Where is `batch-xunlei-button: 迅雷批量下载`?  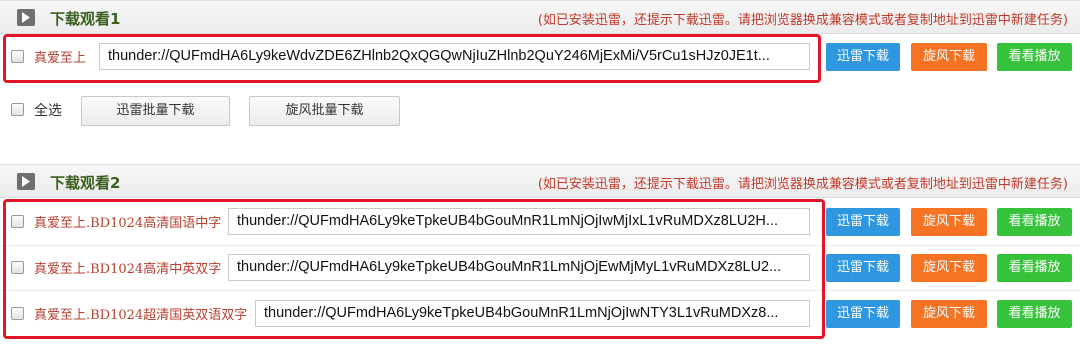 batch-xunlei-button: 迅雷批量下载 is located at coordinates (155, 111).